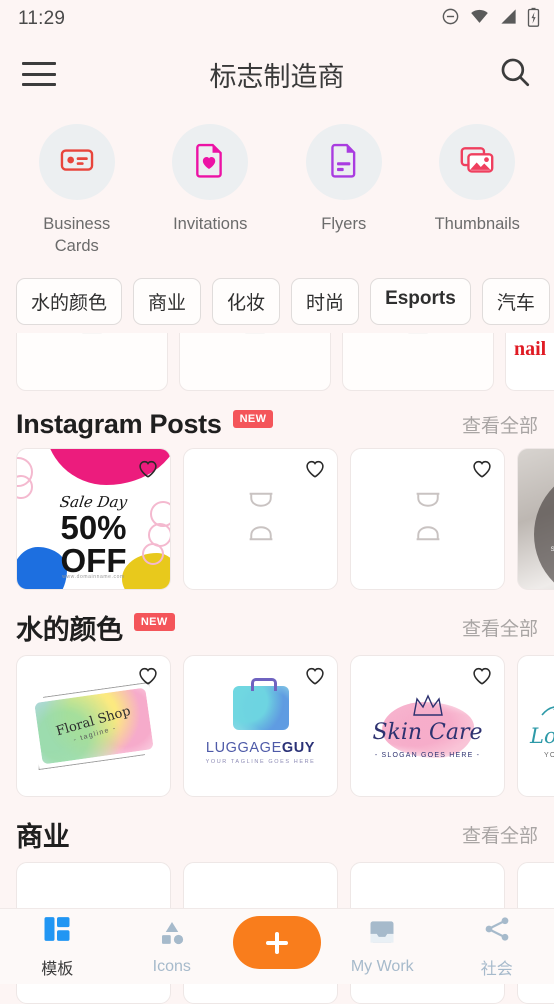 The height and width of the screenshot is (1004, 554). Describe the element at coordinates (172, 934) in the screenshot. I see `shapes-icon` at that location.